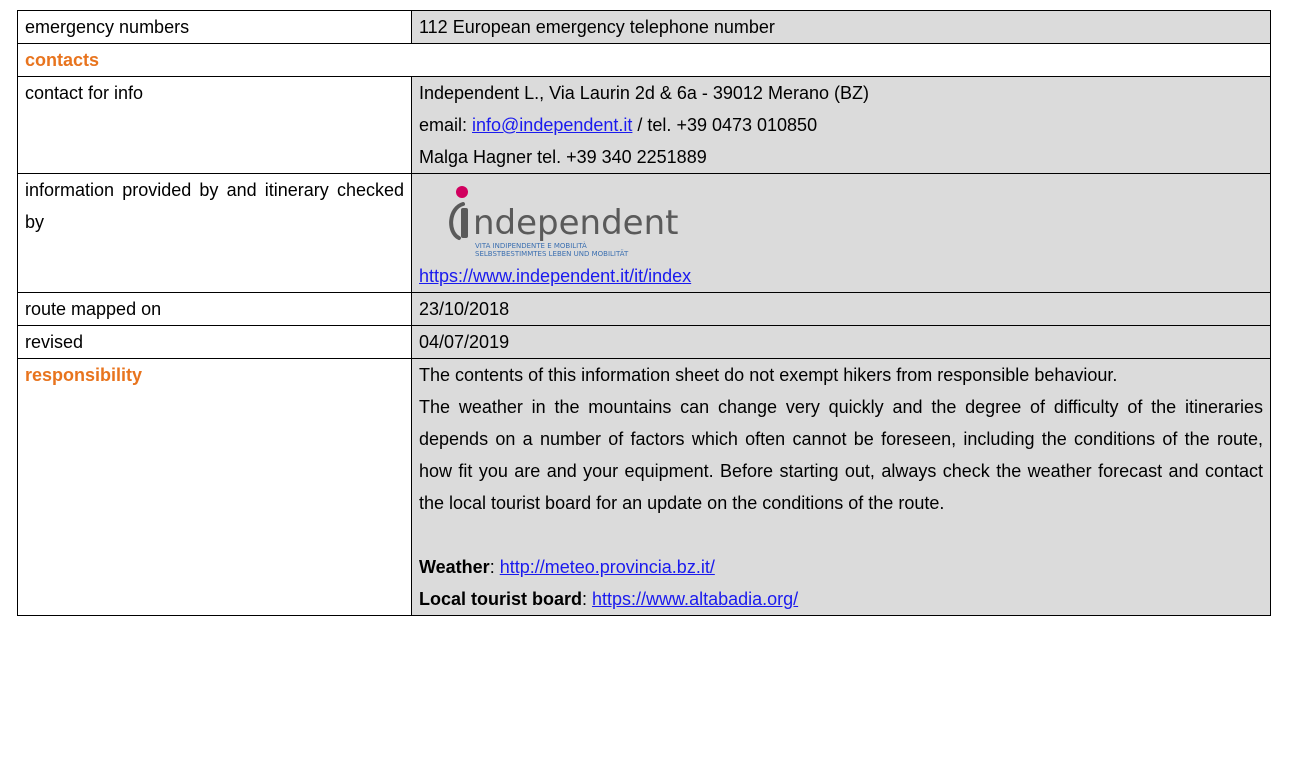  What do you see at coordinates (214, 125) in the screenshot?
I see `contact-info-label: contact for info` at bounding box center [214, 125].